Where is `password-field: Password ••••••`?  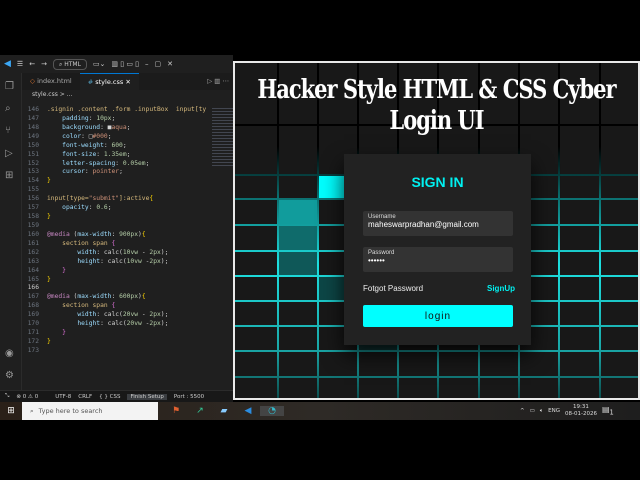 password-field: Password •••••• is located at coordinates (438, 259).